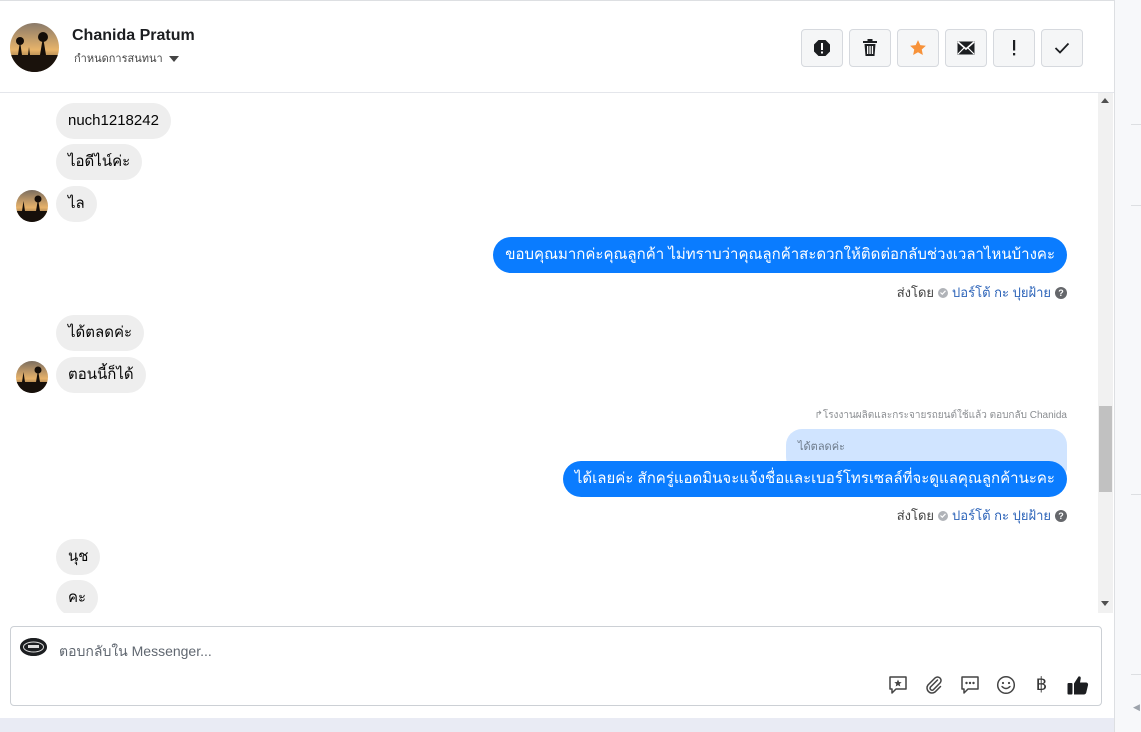  I want to click on emoji-icon, so click(1005, 684).